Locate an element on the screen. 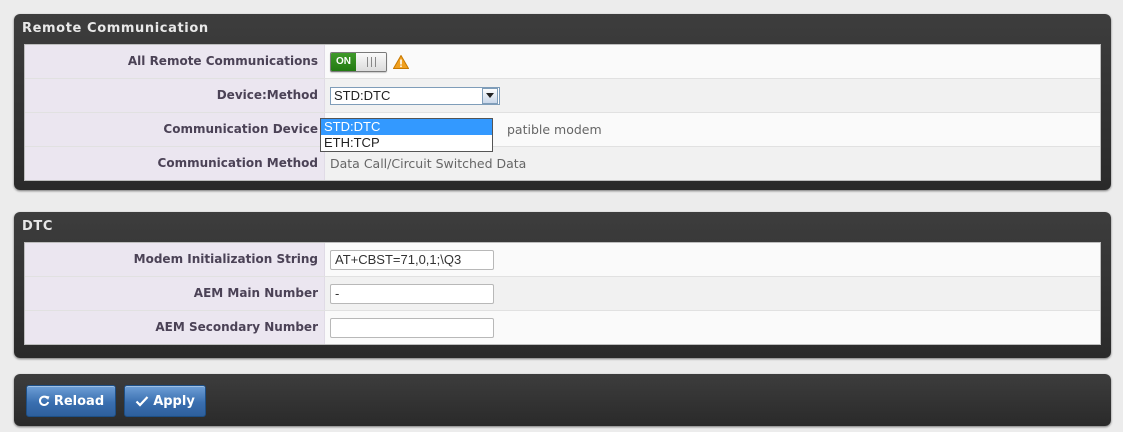  row-aem-main-number: AEM Main Number - is located at coordinates (562, 294).